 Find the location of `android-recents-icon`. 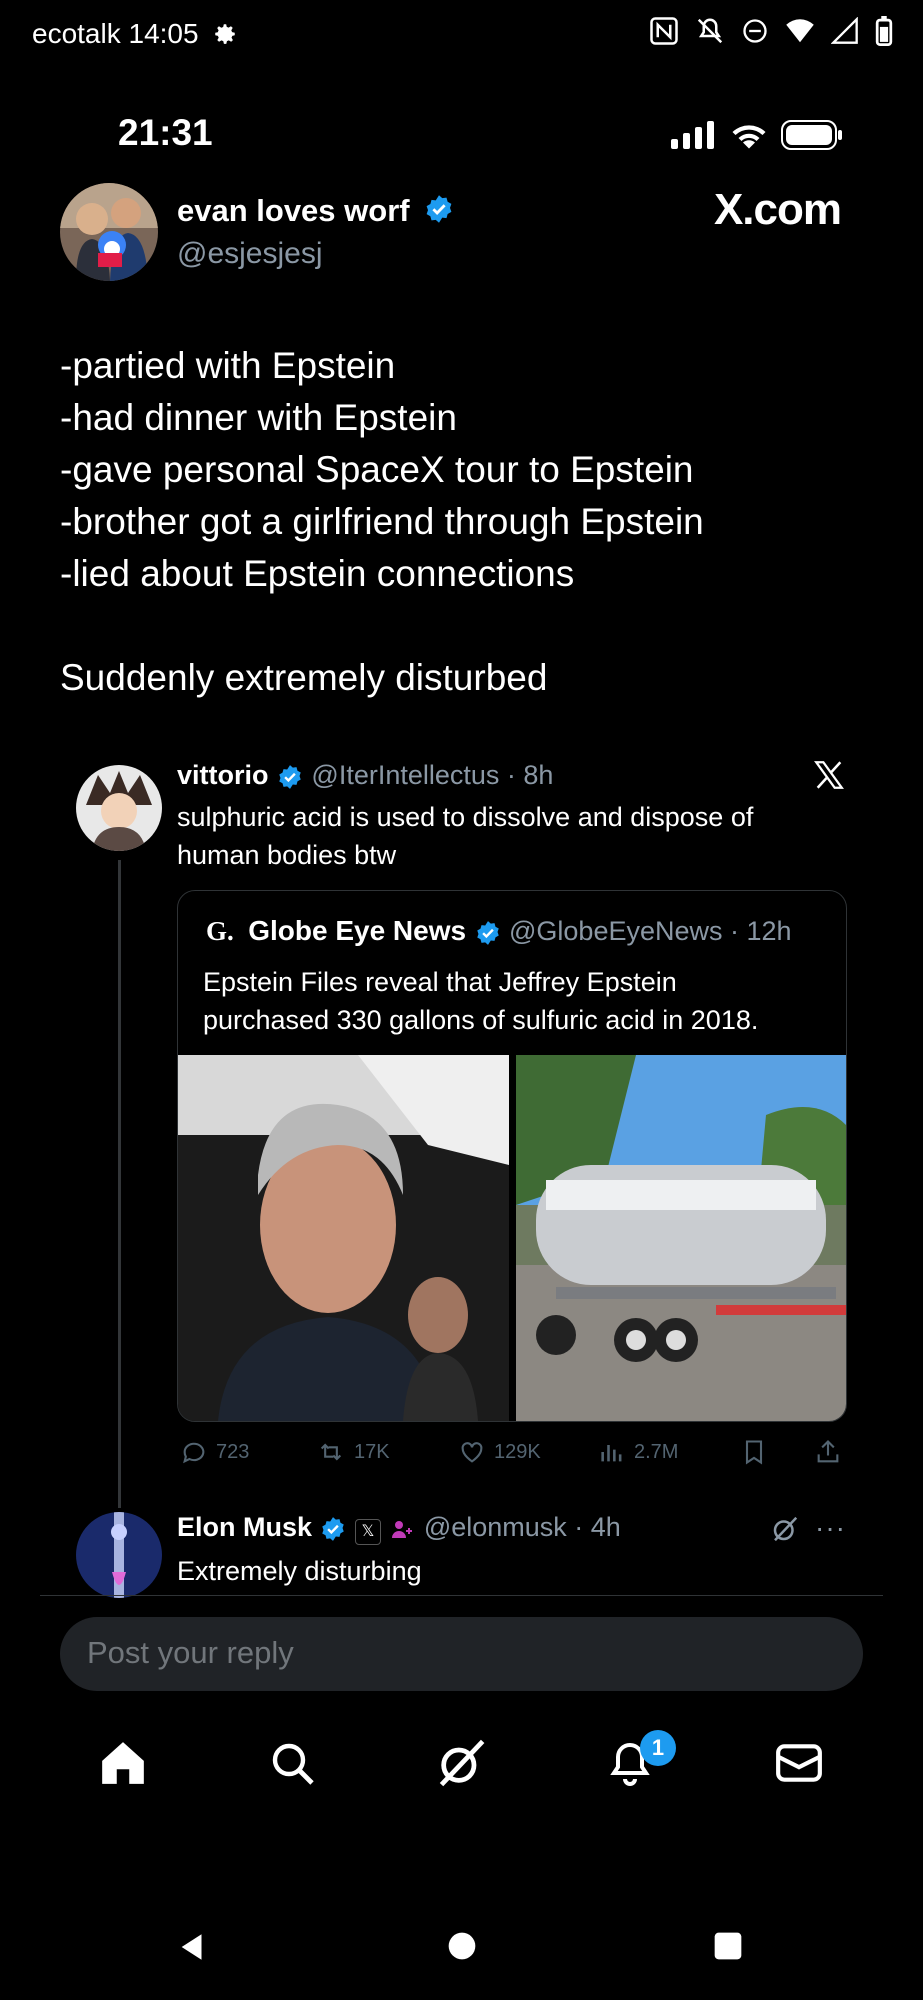

android-recents-icon is located at coordinates (728, 1948).